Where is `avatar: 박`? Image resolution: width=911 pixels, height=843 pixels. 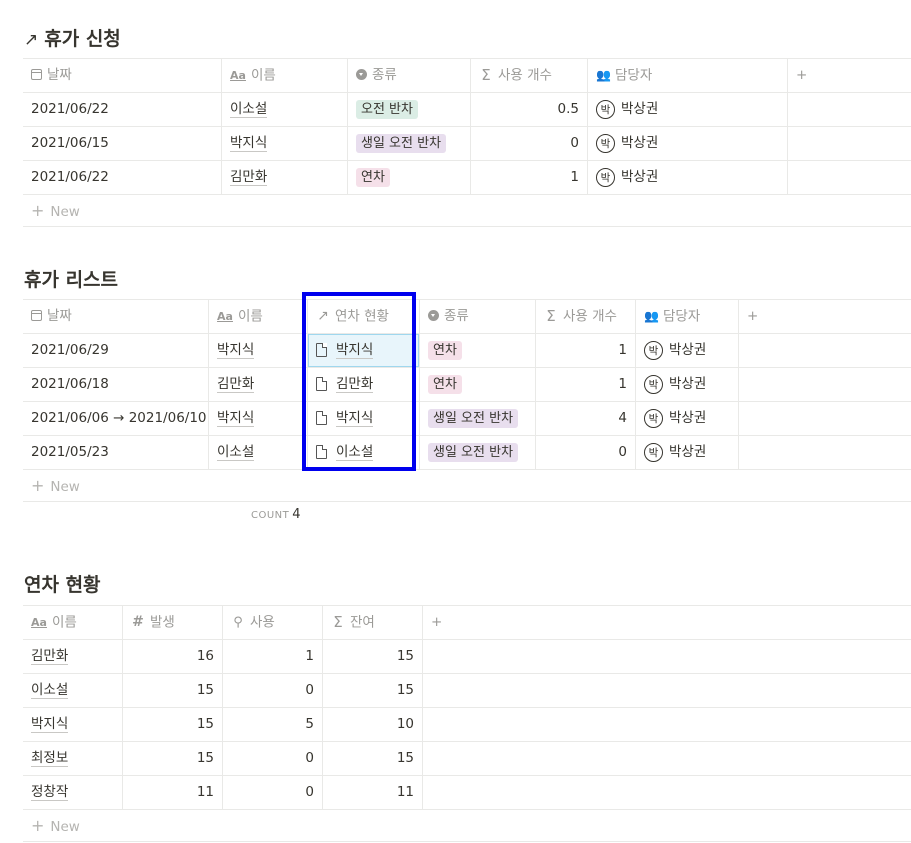 avatar: 박 is located at coordinates (653, 418).